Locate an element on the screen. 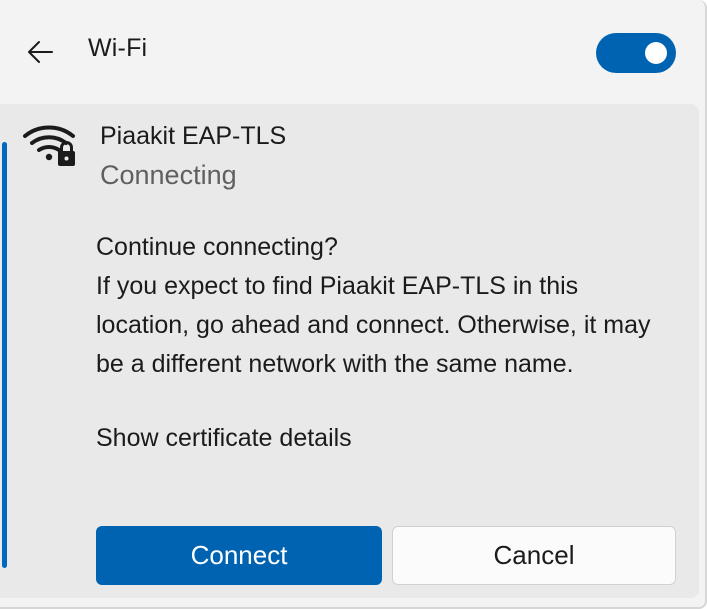 The image size is (707, 609). cancel-button: Cancel is located at coordinates (534, 555).